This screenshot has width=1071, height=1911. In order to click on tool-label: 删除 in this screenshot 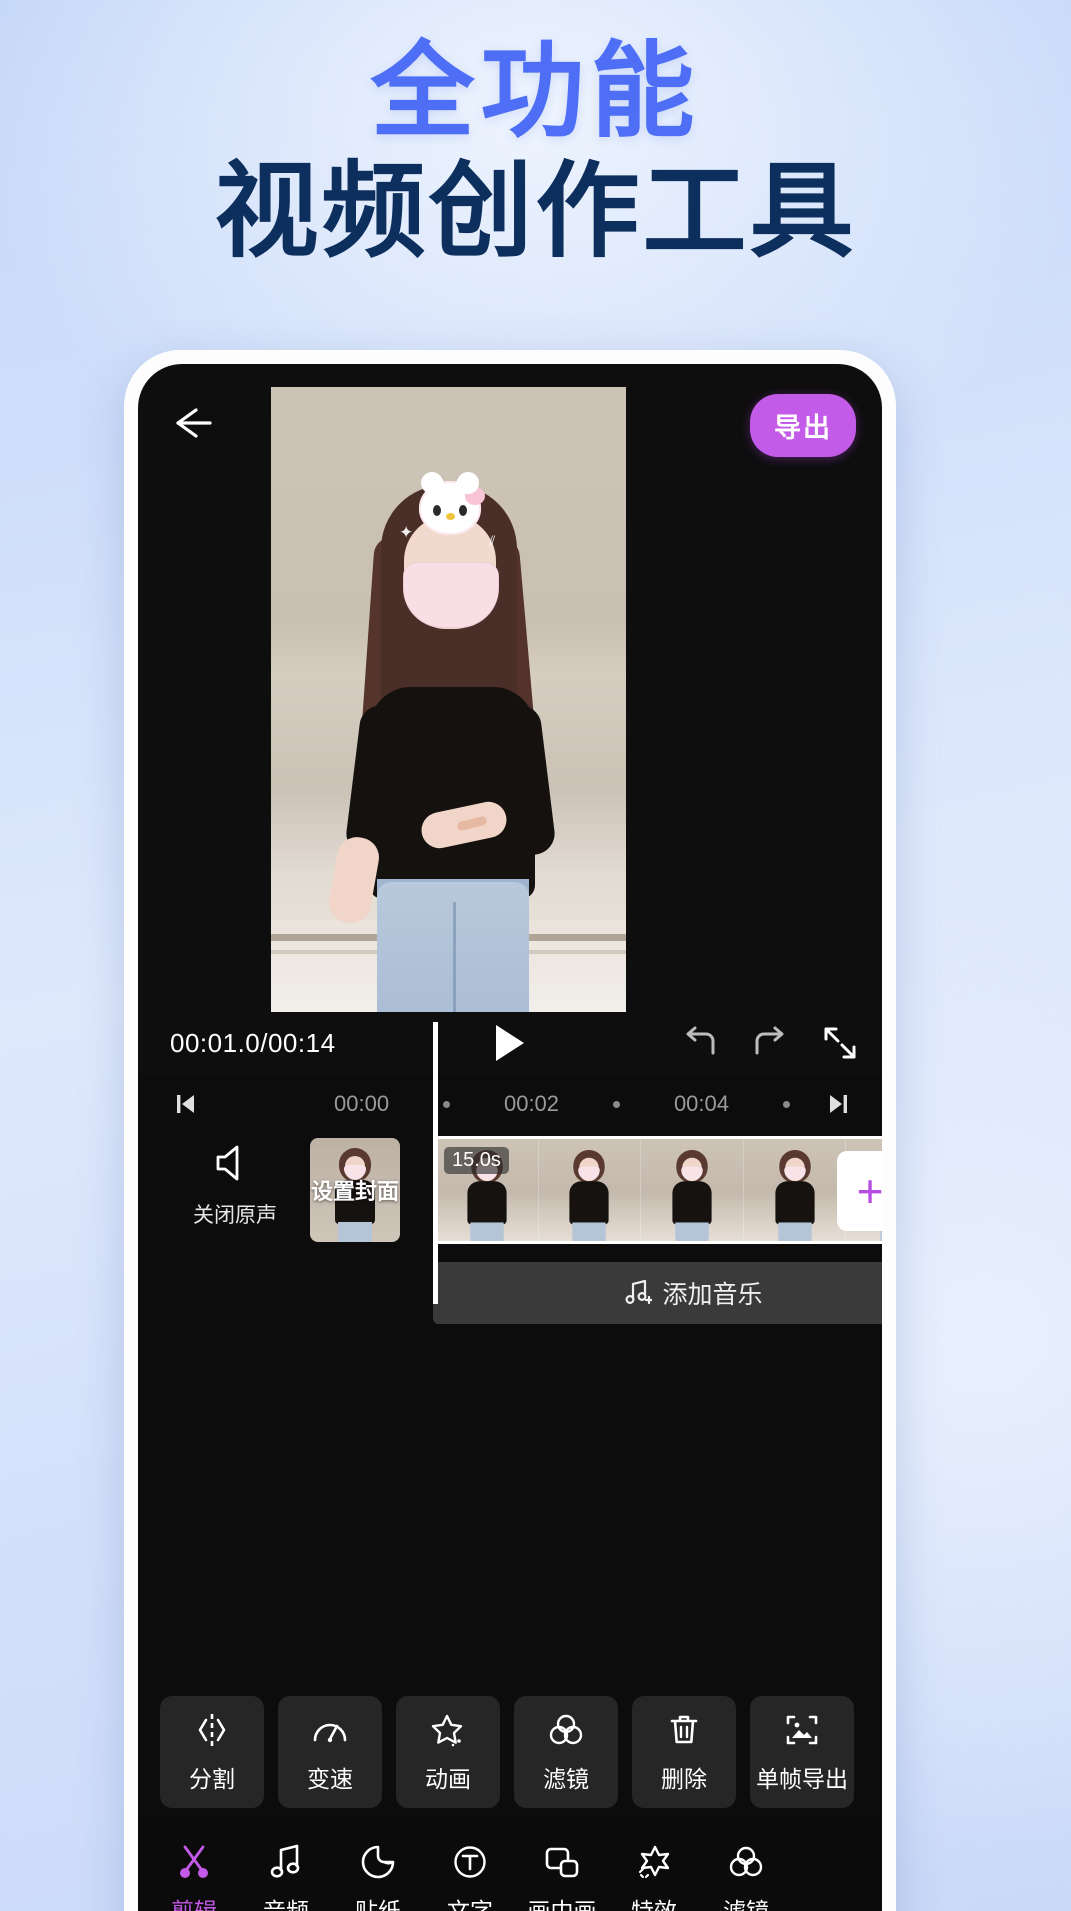, I will do `click(684, 1779)`.